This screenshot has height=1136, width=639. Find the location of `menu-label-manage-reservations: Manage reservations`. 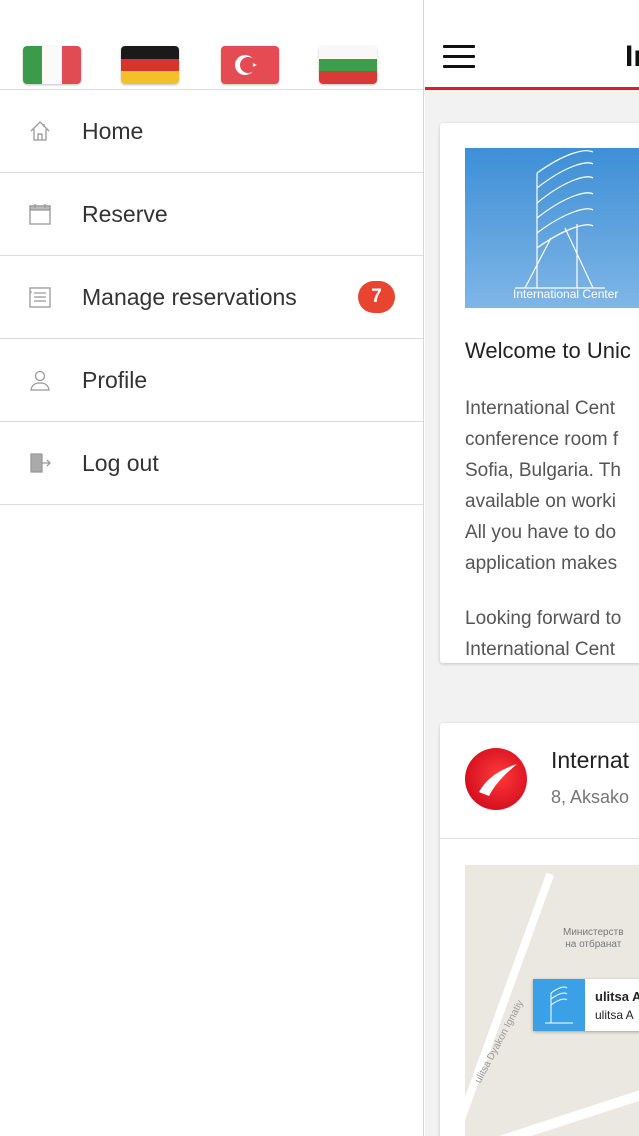

menu-label-manage-reservations: Manage reservations is located at coordinates (189, 296).